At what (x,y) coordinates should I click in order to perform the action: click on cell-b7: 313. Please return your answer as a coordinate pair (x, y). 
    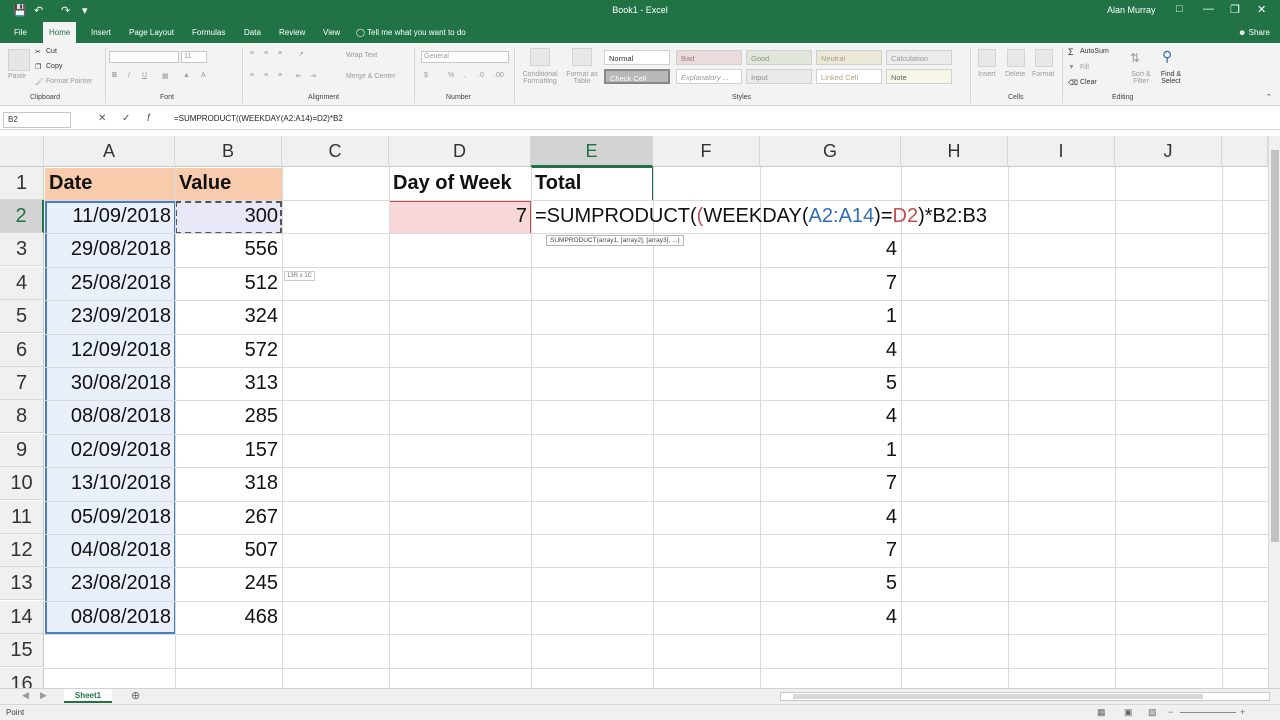
    Looking at the image, I should click on (228, 383).